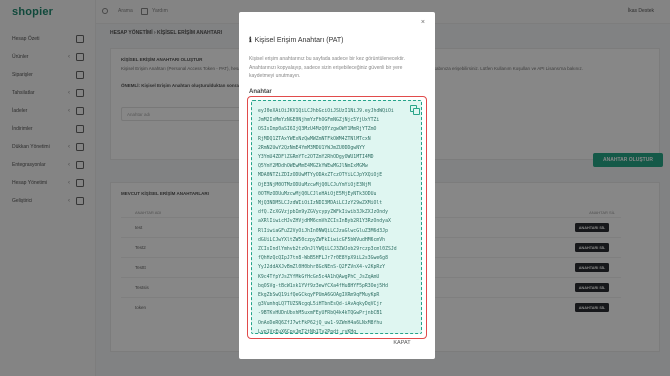  Describe the element at coordinates (423, 22) in the screenshot. I see `close-icon: ×` at that location.